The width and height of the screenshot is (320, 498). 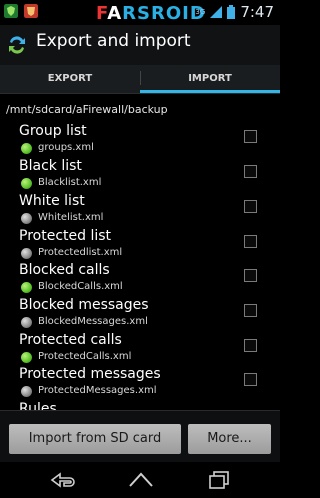 What do you see at coordinates (140, 279) in the screenshot?
I see `list-item: Blocked calls BlockedCalls.xml` at bounding box center [140, 279].